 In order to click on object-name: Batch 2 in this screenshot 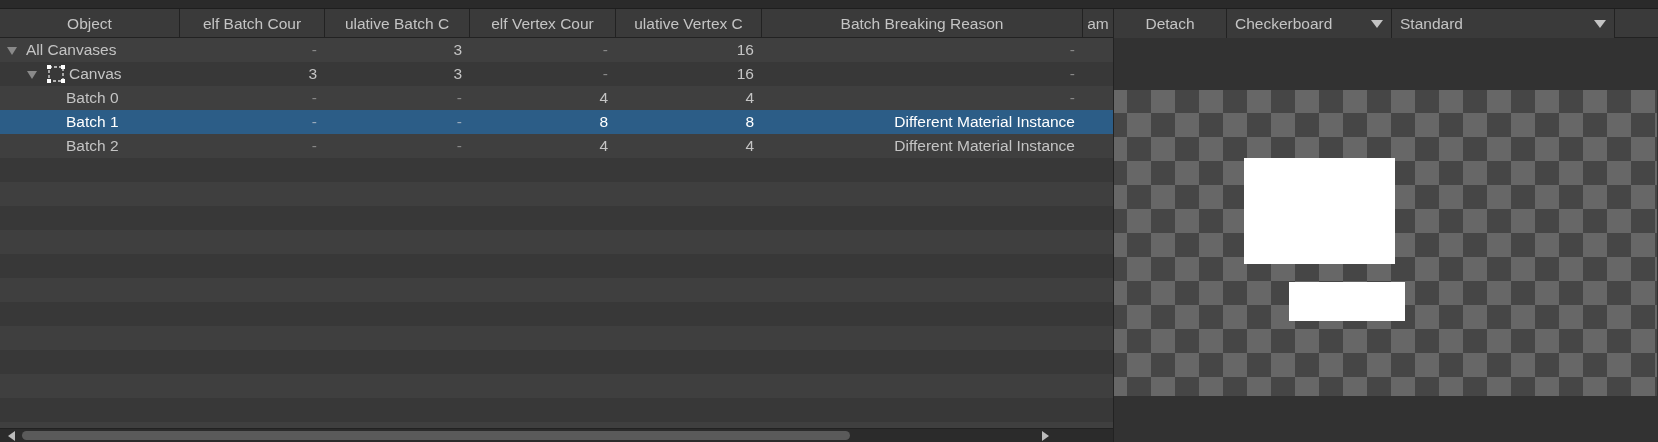, I will do `click(92, 146)`.